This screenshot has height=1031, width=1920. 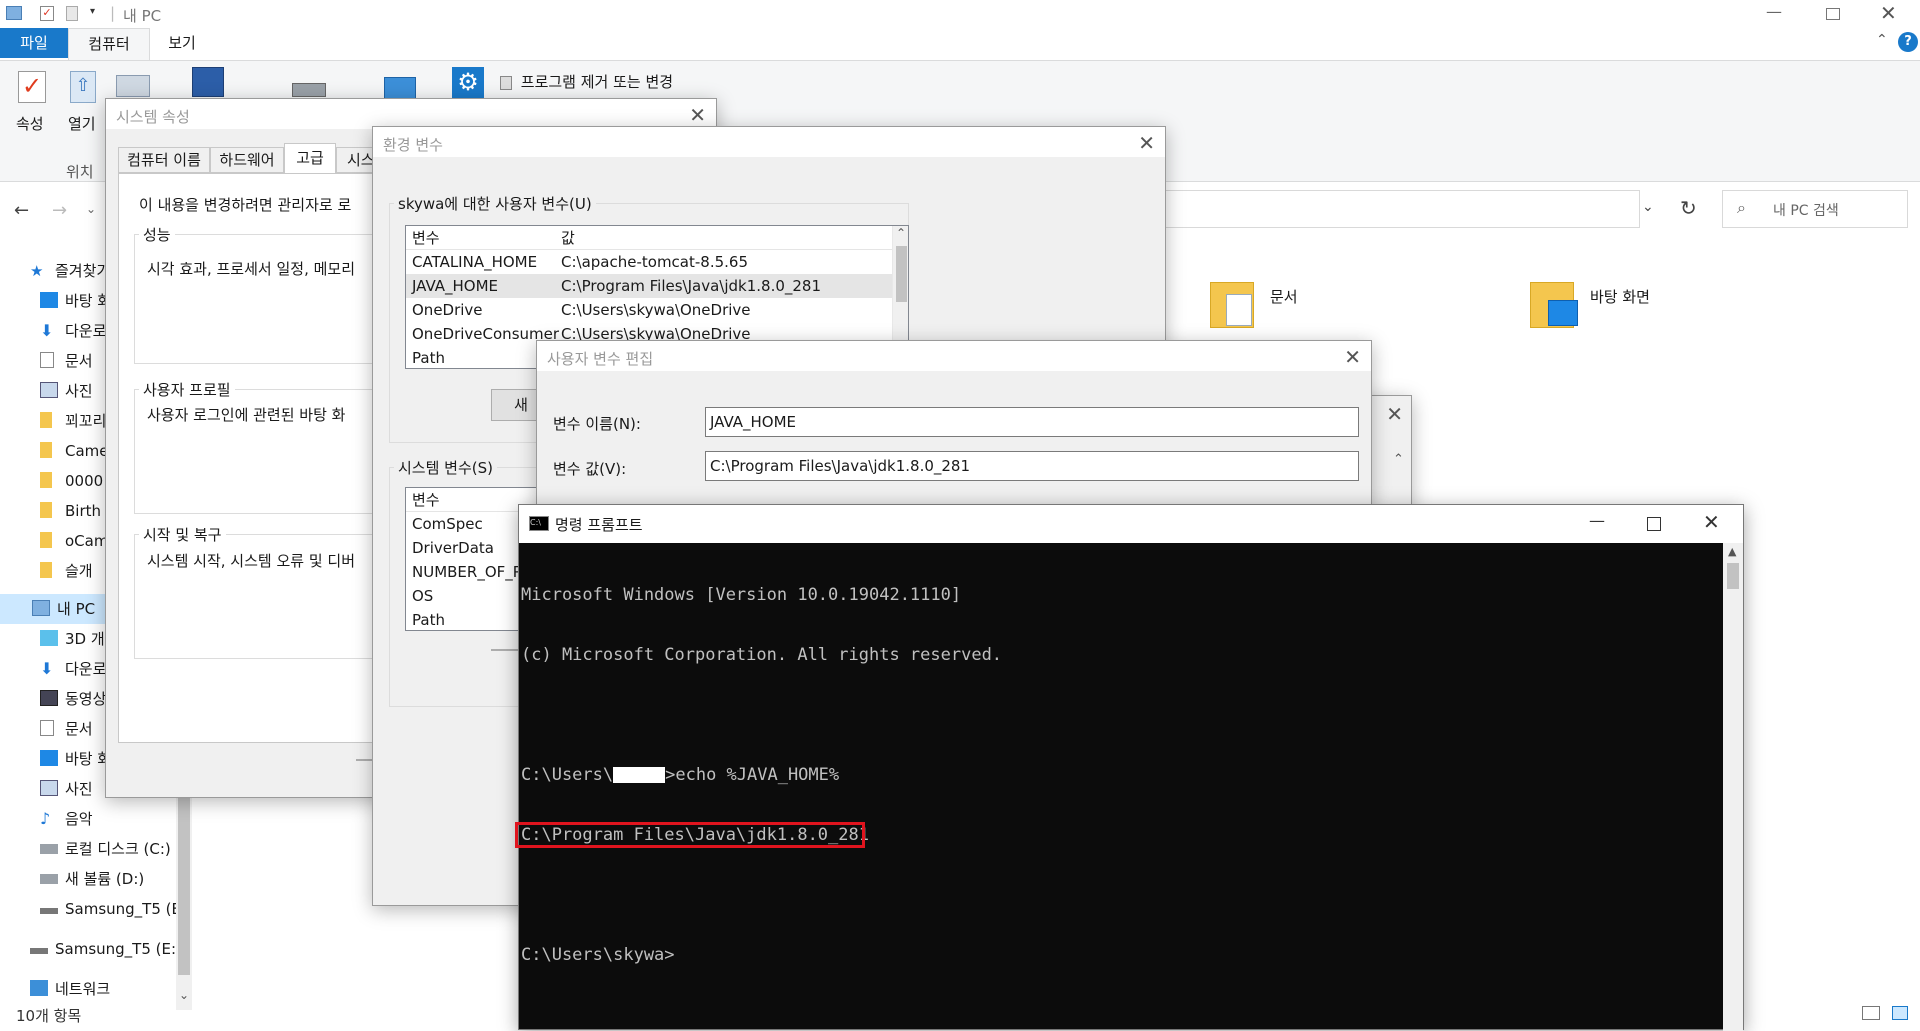 What do you see at coordinates (600, 359) in the screenshot?
I see `edit-variable-title: 사용자 변수 편집` at bounding box center [600, 359].